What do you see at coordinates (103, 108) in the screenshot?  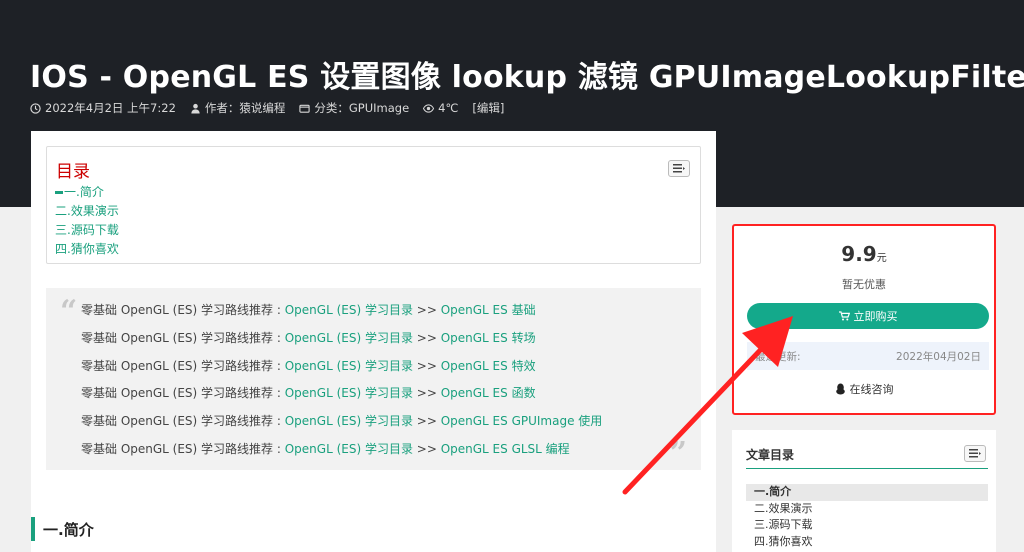 I see `post-date: 2022年4月2日 上午7:22` at bounding box center [103, 108].